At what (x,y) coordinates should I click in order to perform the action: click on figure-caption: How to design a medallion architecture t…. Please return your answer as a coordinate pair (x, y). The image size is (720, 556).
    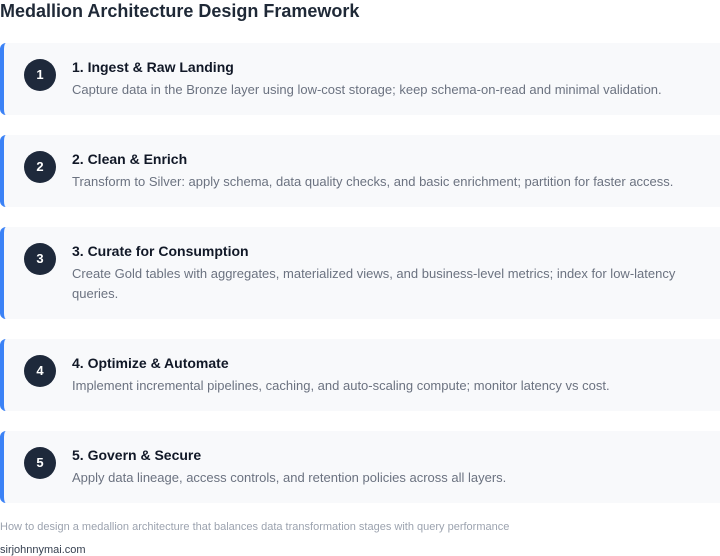
    Looking at the image, I should click on (255, 527).